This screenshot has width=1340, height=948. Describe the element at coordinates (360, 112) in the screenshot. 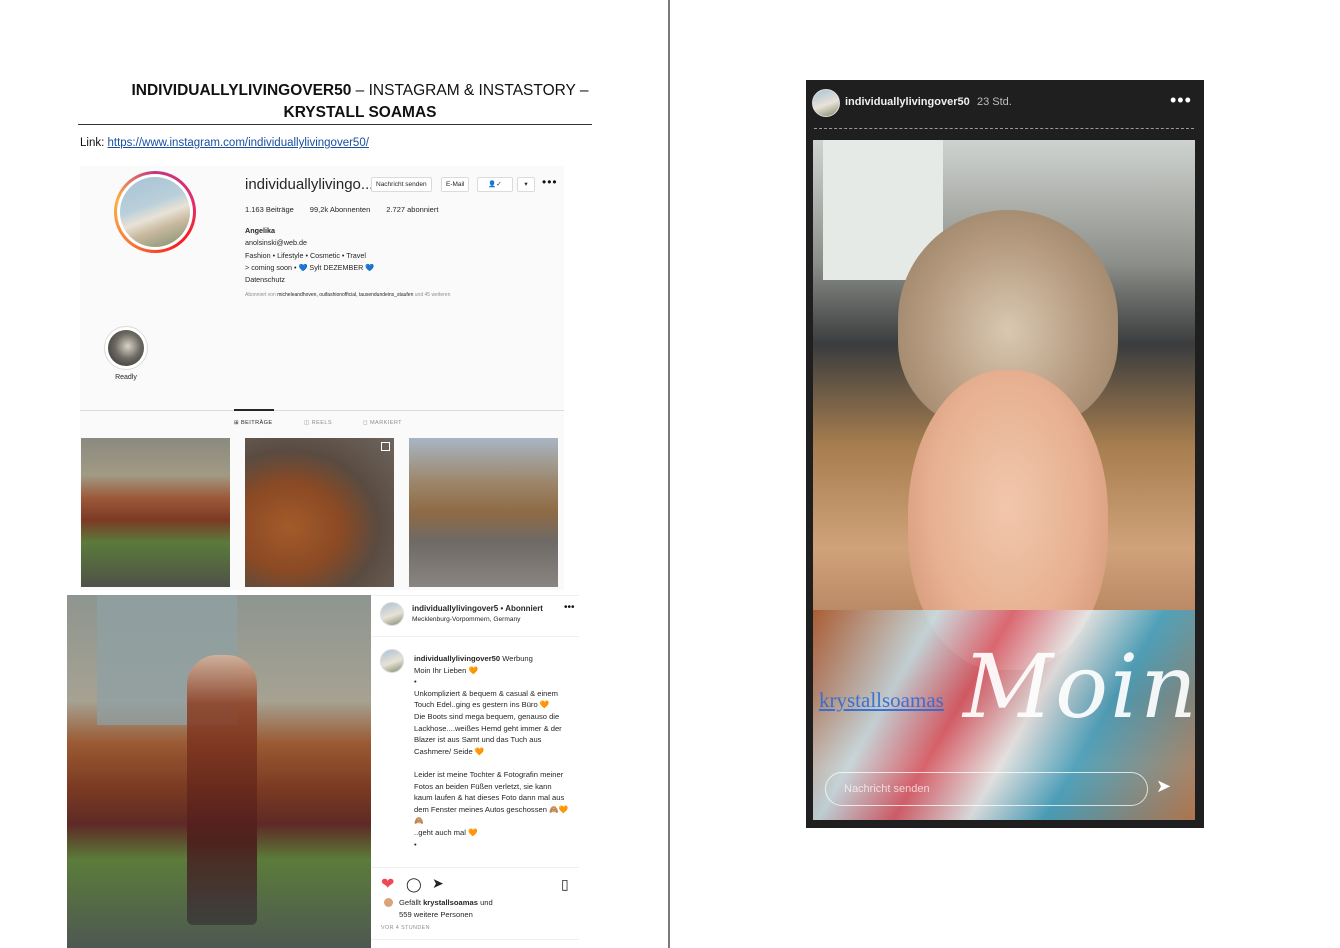

I see `title-brand: KRYSTALL SOAMAS` at that location.